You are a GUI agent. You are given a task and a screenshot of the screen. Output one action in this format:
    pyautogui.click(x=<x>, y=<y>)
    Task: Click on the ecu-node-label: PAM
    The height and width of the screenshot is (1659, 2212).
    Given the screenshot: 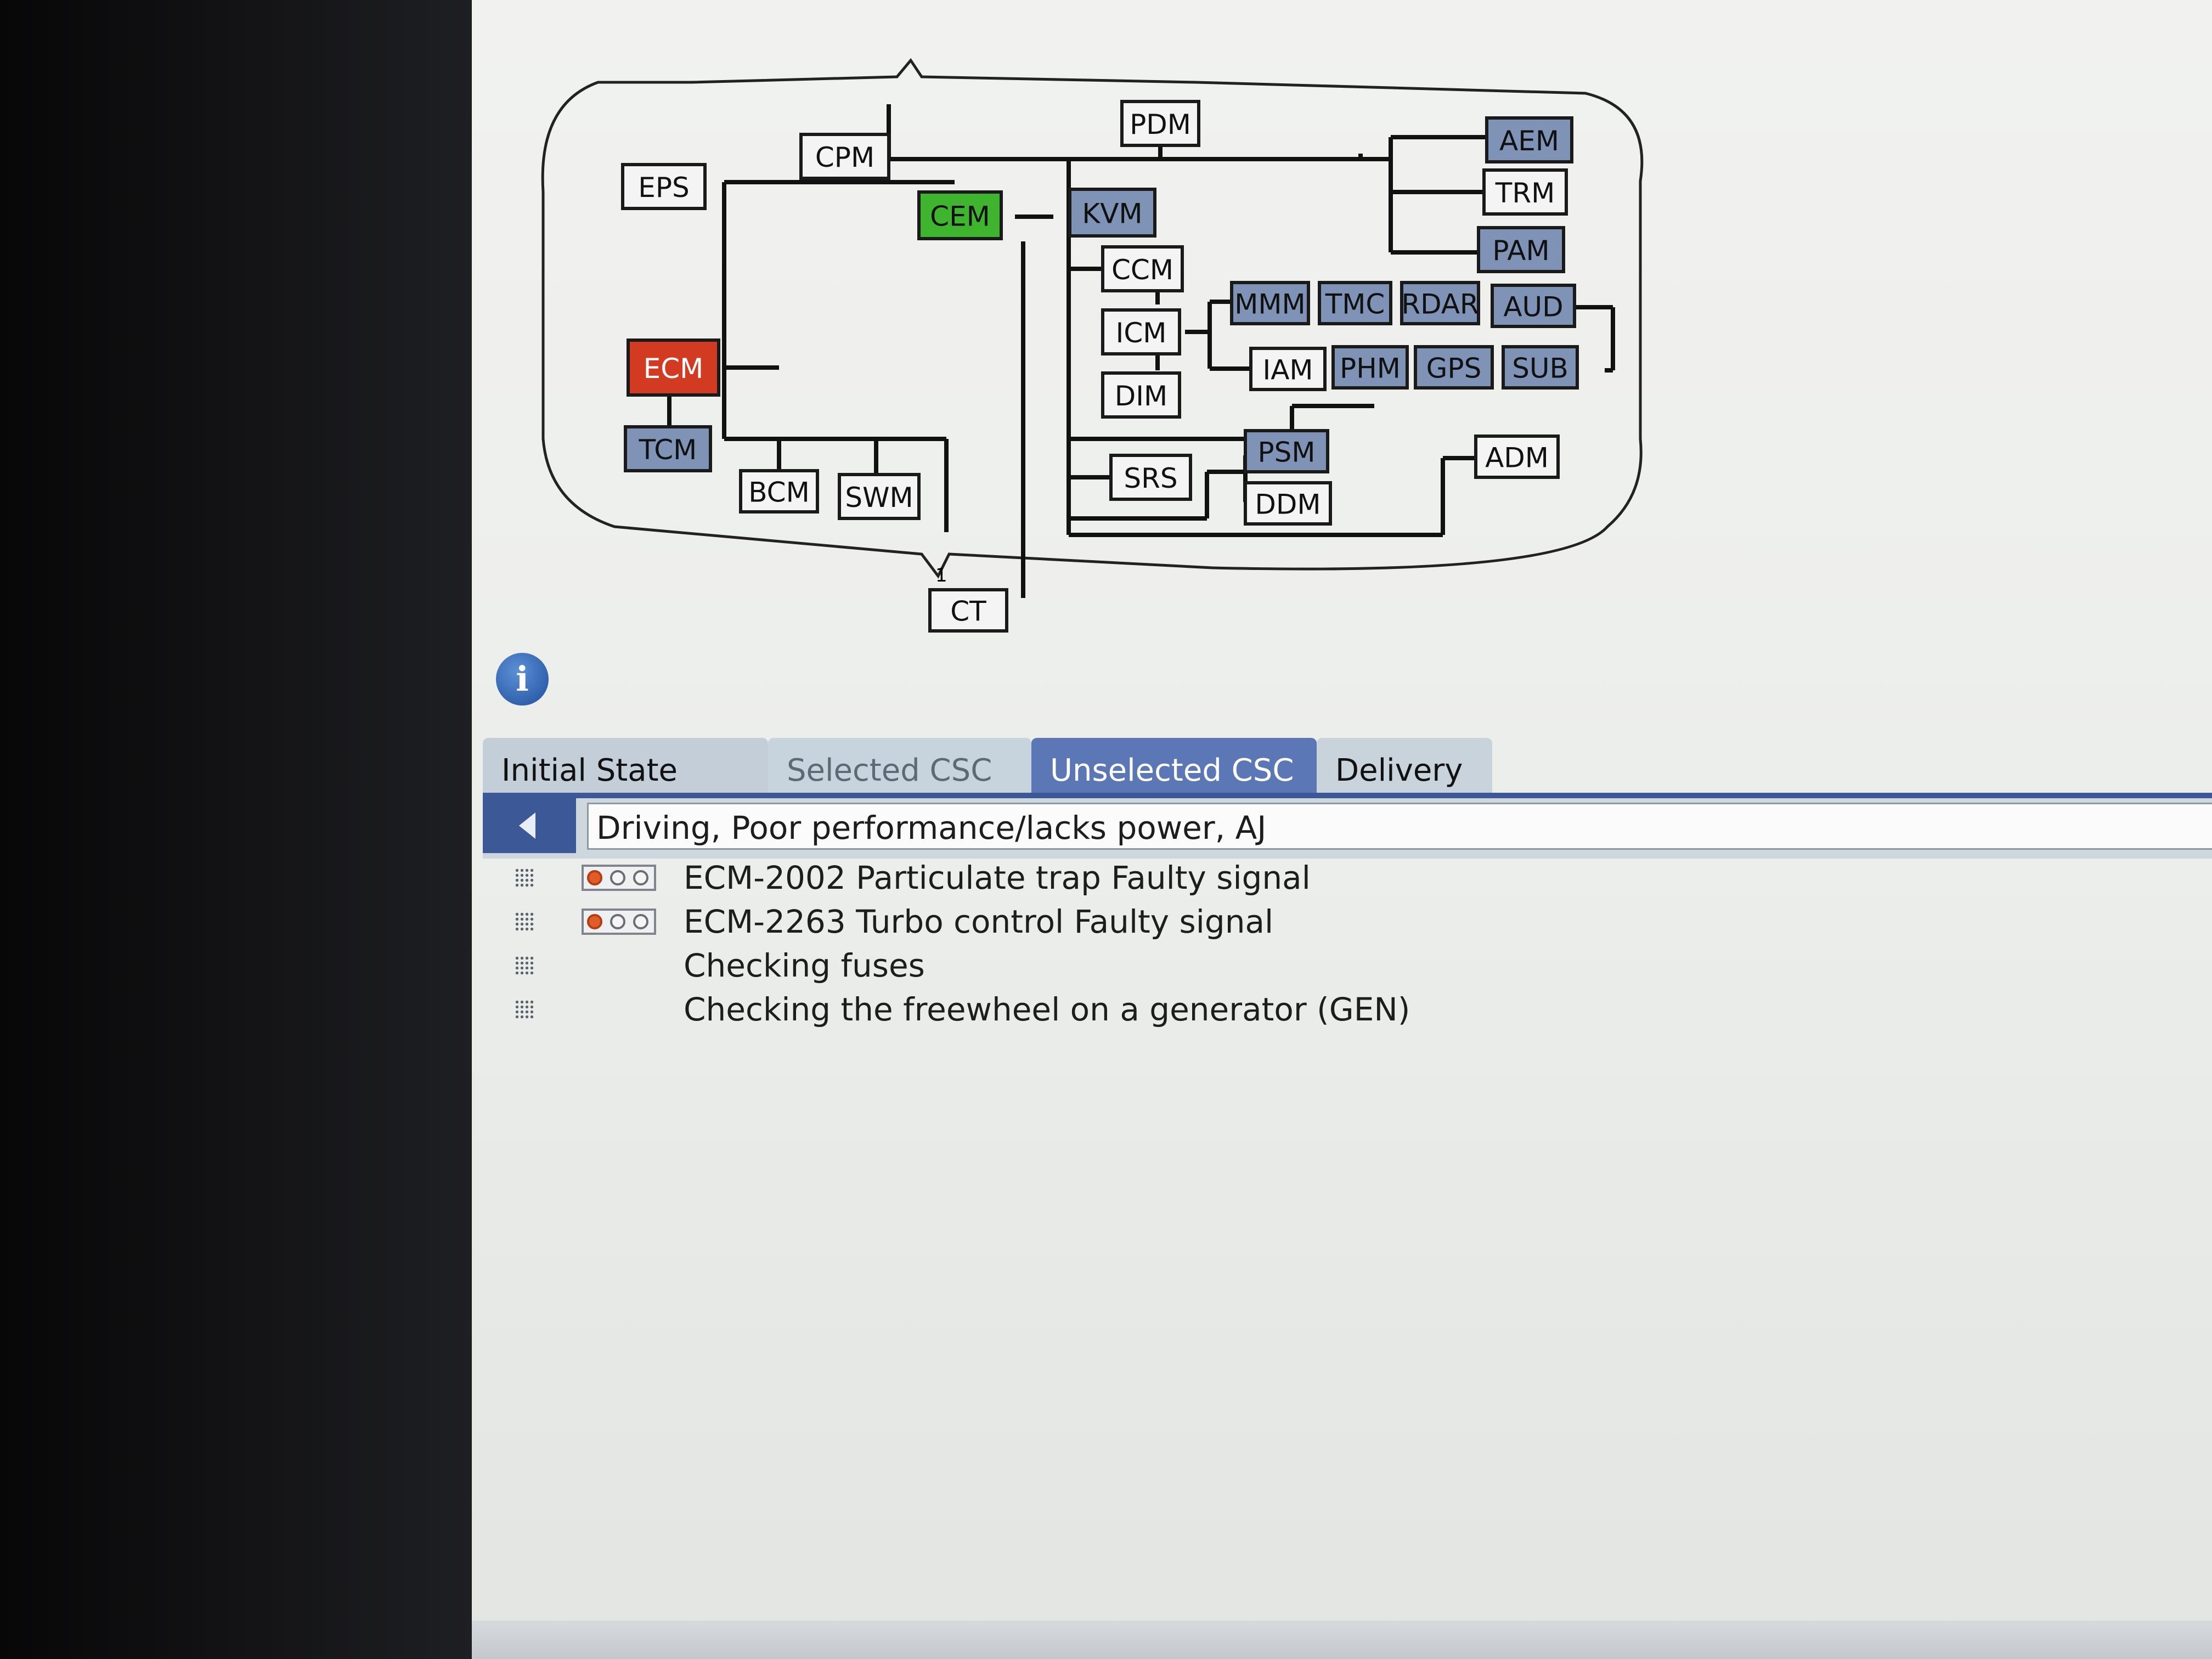 What is the action you would take?
    pyautogui.click(x=1520, y=251)
    